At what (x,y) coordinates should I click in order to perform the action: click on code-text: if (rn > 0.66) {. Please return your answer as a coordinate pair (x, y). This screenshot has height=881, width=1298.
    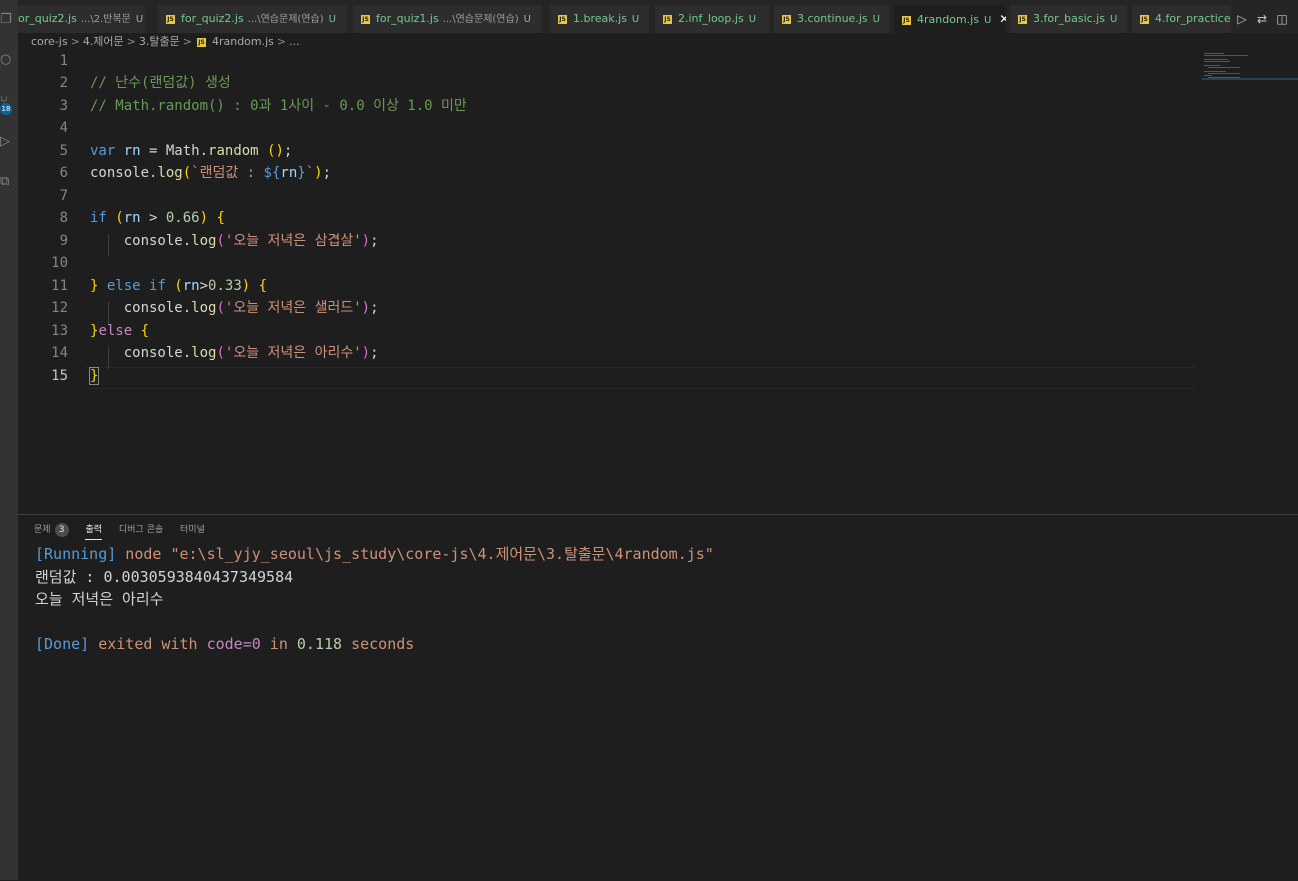
    Looking at the image, I should click on (157, 218).